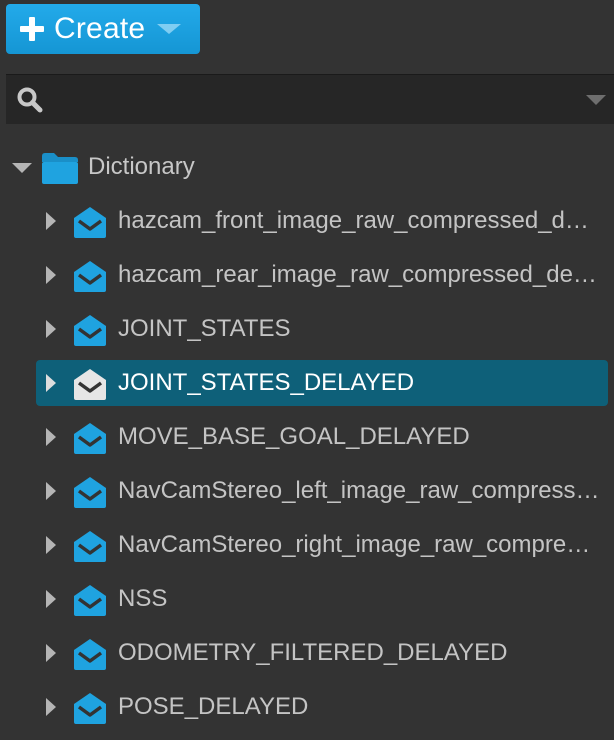 This screenshot has height=740, width=614. I want to click on tree-root-label: Dictionary, so click(141, 166).